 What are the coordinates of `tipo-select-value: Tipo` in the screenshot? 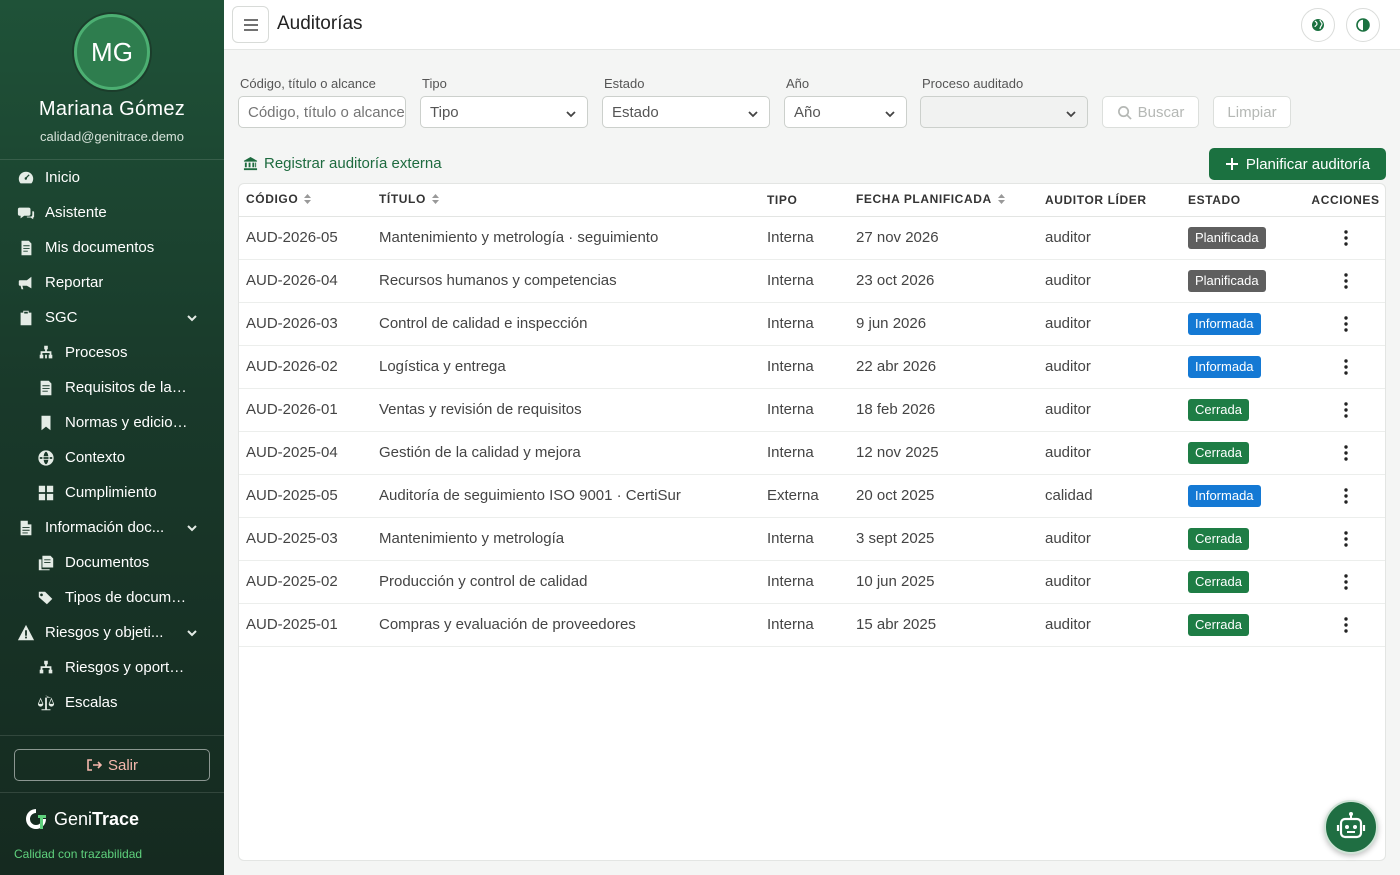 It's located at (444, 112).